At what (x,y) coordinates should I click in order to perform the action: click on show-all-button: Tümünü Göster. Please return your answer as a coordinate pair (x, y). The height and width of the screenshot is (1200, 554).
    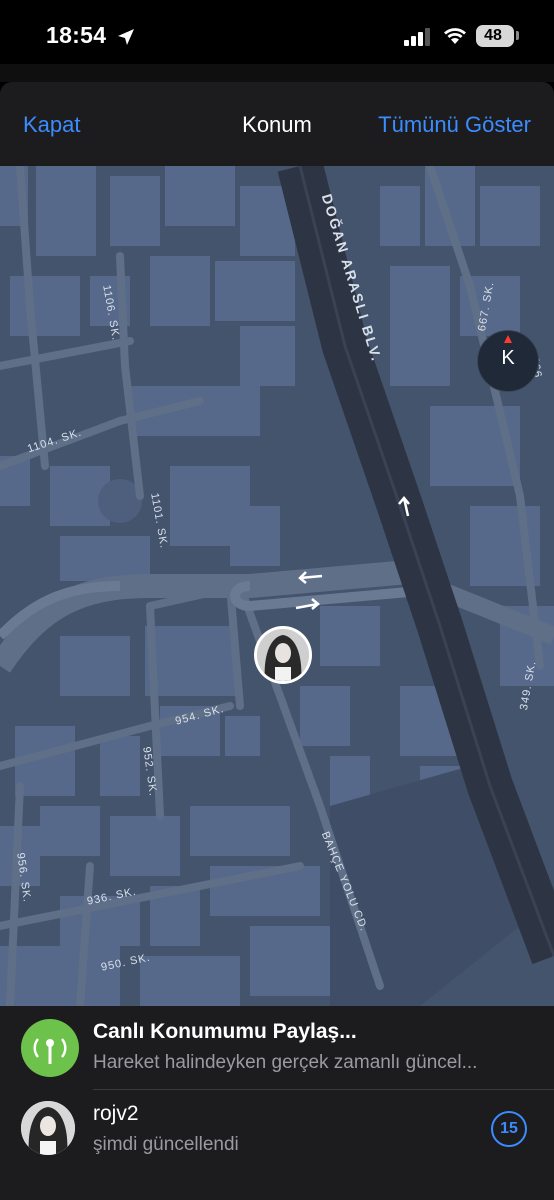
    Looking at the image, I should click on (454, 125).